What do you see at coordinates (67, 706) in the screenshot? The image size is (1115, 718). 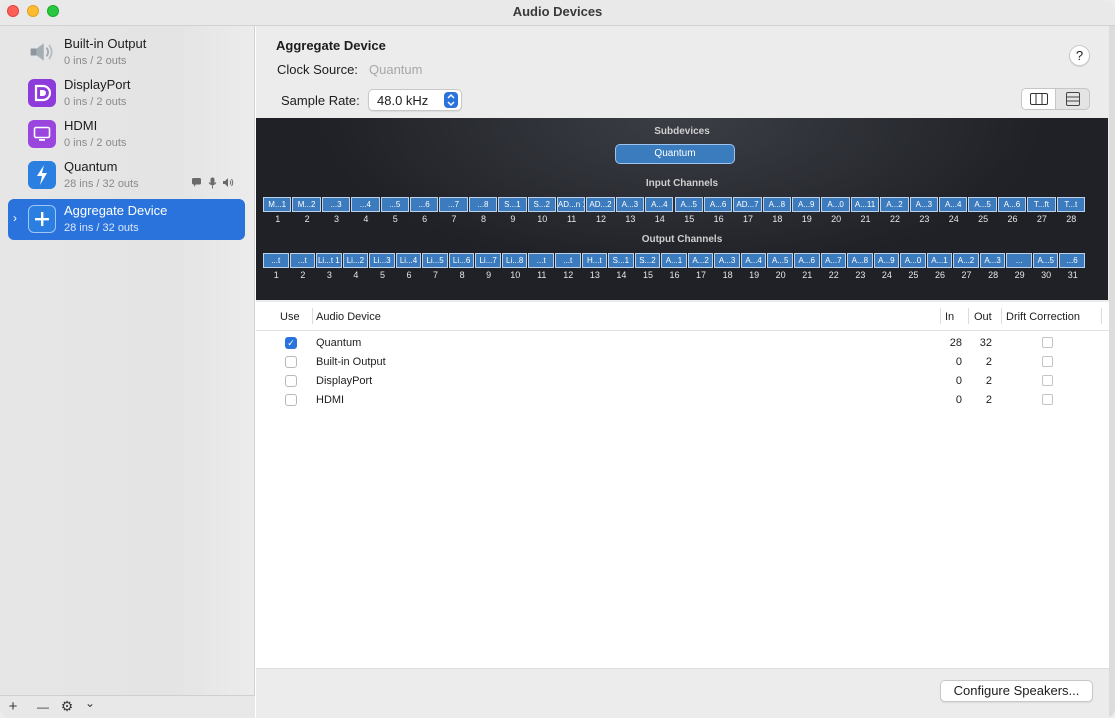 I see `gear-icon: ⚙` at bounding box center [67, 706].